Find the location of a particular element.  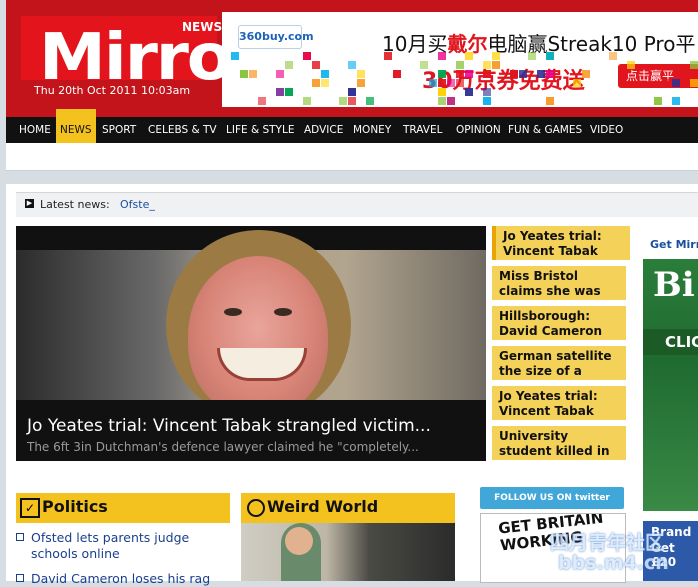

story-link: Miss Bristol claims she was is located at coordinates (559, 283).